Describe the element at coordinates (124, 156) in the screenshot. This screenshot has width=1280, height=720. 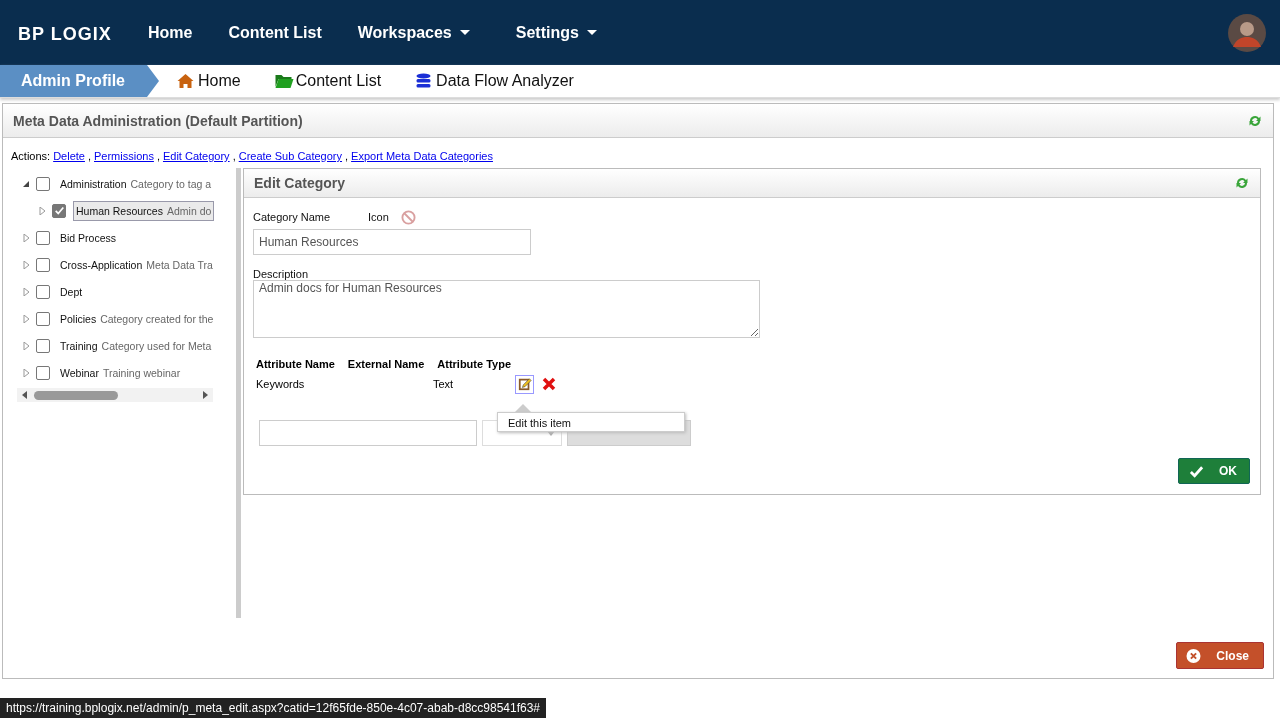
I see `action-link: Permissions` at that location.